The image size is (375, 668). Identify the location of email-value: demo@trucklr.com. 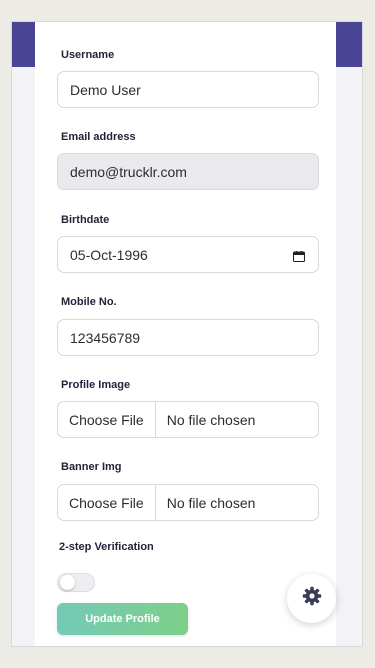
(128, 171).